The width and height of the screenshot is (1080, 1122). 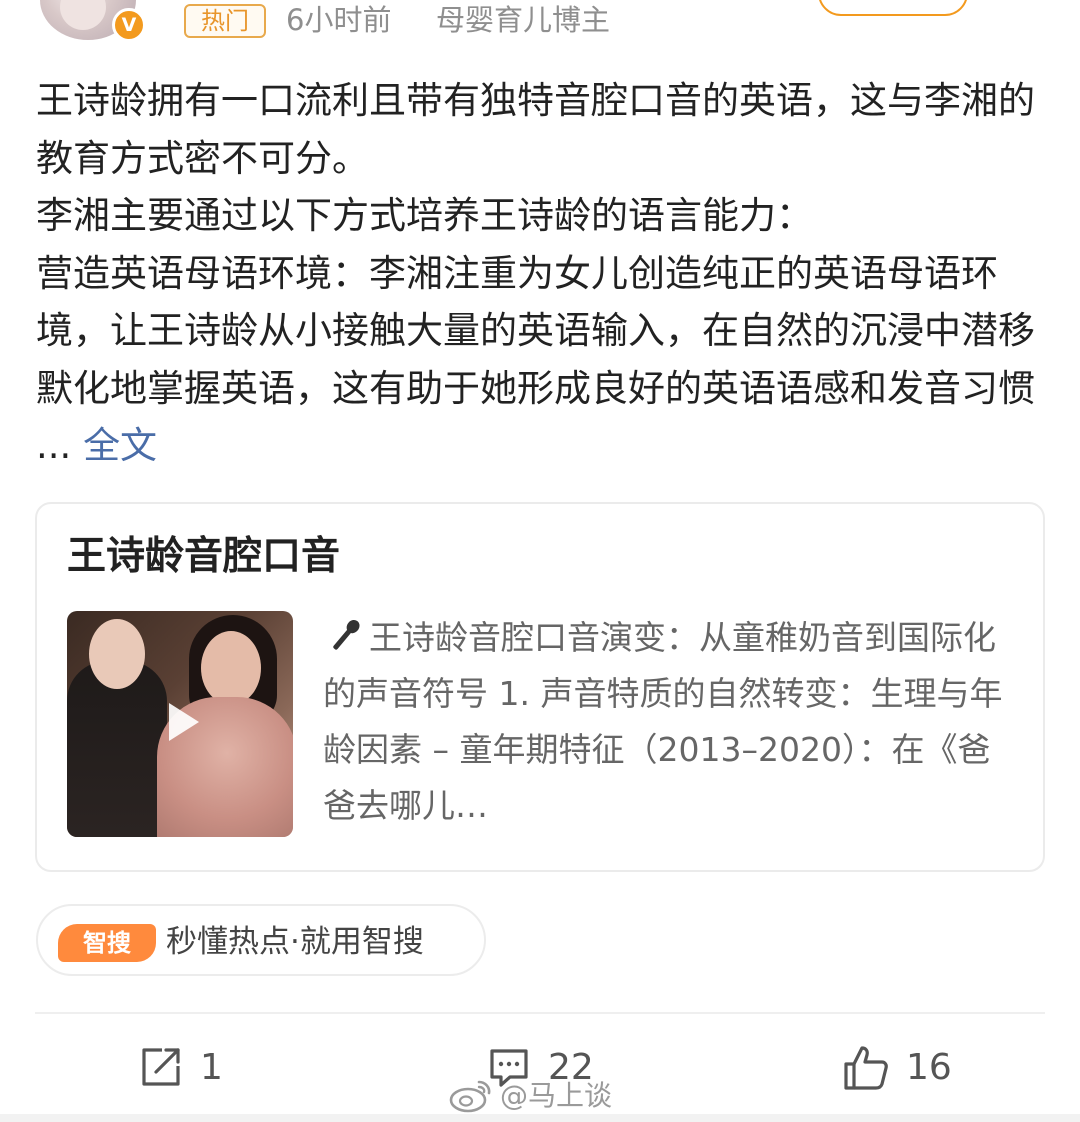 What do you see at coordinates (540, 1118) in the screenshot?
I see `bottom-strip` at bounding box center [540, 1118].